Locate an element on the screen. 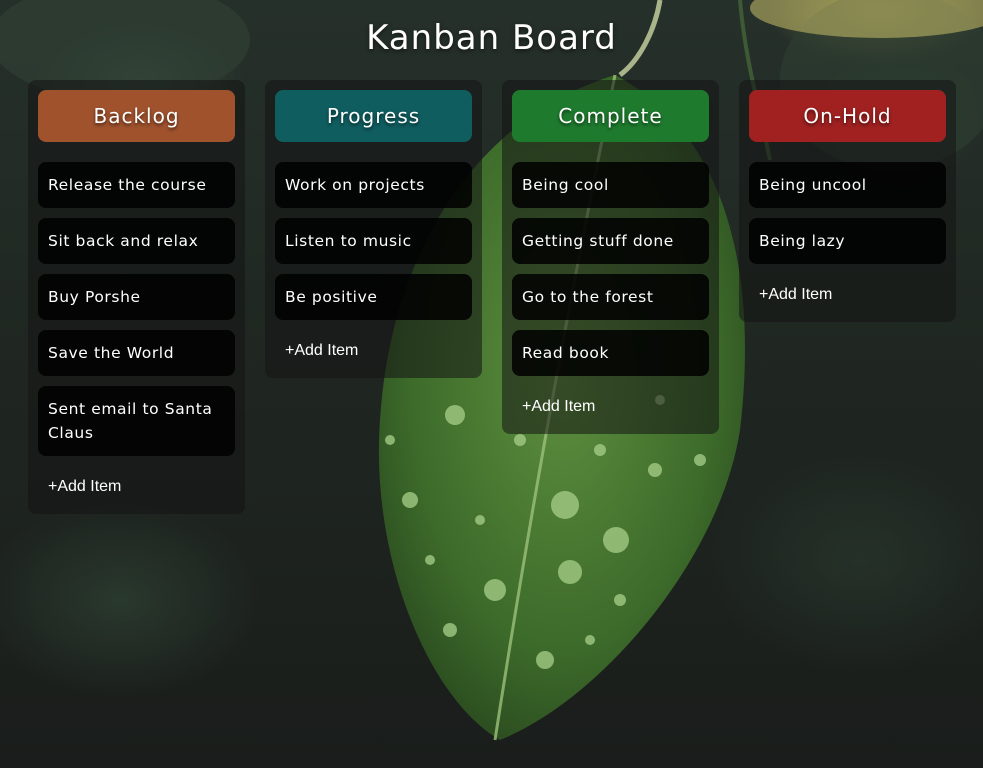 This screenshot has width=983, height=768. list-item: Sent email to Santa Claus is located at coordinates (136, 421).